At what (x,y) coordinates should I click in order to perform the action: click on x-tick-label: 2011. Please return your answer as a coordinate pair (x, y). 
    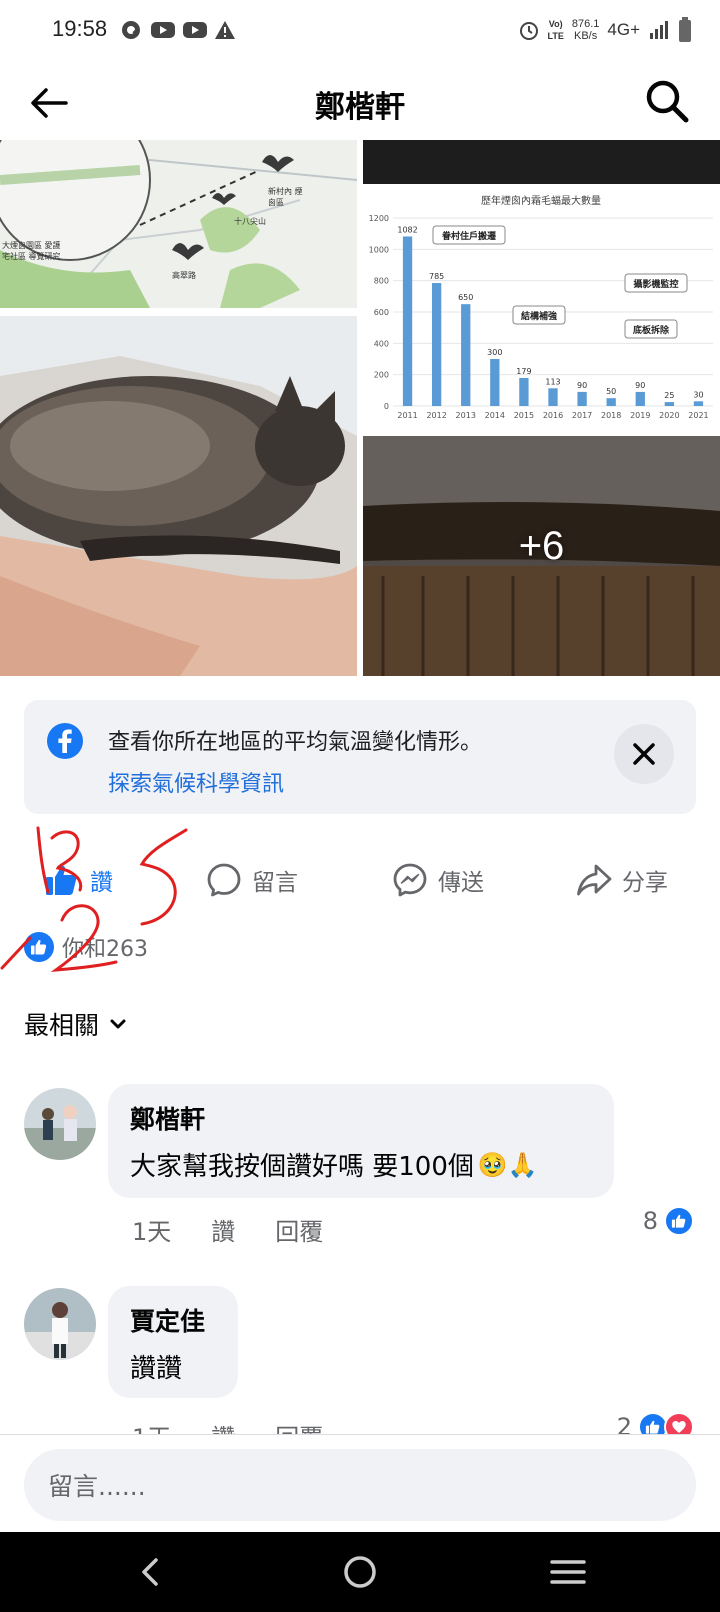
    Looking at the image, I should click on (407, 415).